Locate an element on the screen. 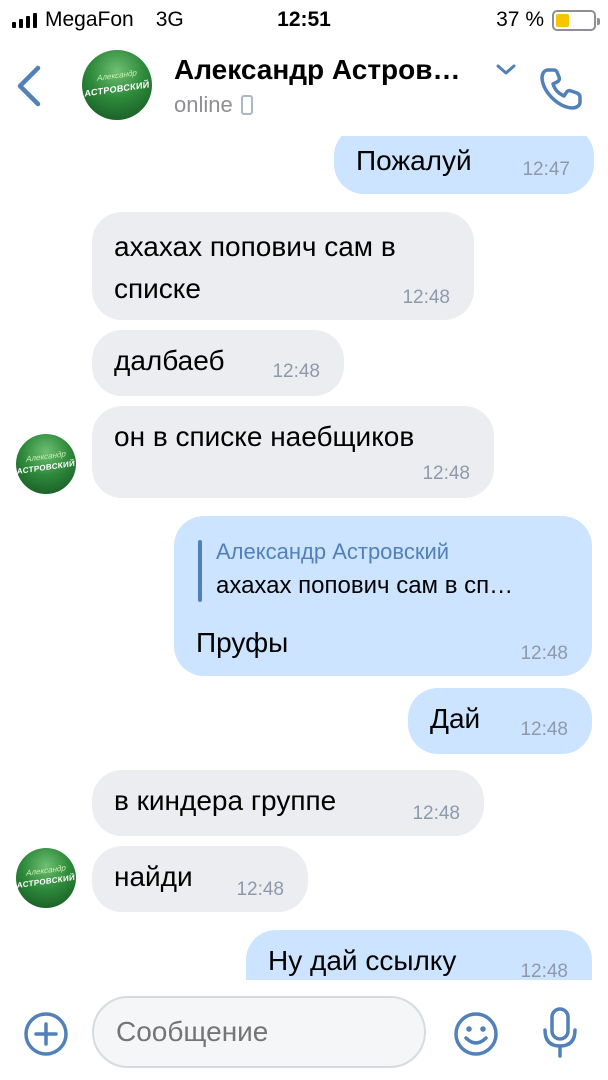 Image resolution: width=608 pixels, height=1080 pixels. message-bubble-incoming: далбаеб 12:48 is located at coordinates (218, 363).